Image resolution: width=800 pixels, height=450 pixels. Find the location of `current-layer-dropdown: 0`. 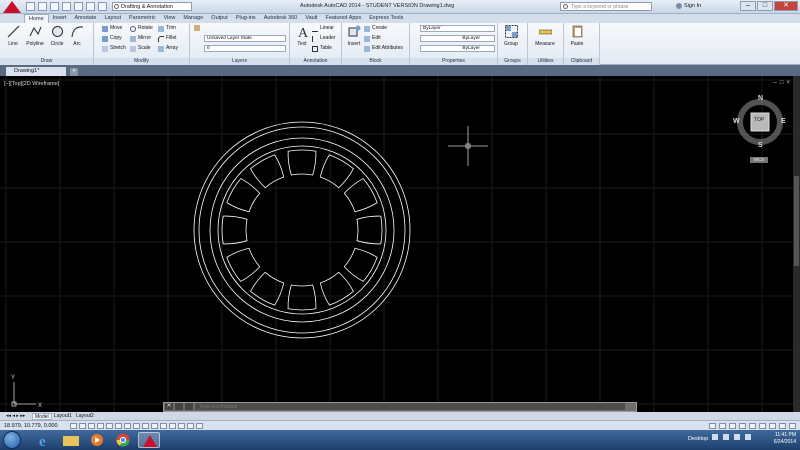

current-layer-dropdown: 0 is located at coordinates (245, 48).